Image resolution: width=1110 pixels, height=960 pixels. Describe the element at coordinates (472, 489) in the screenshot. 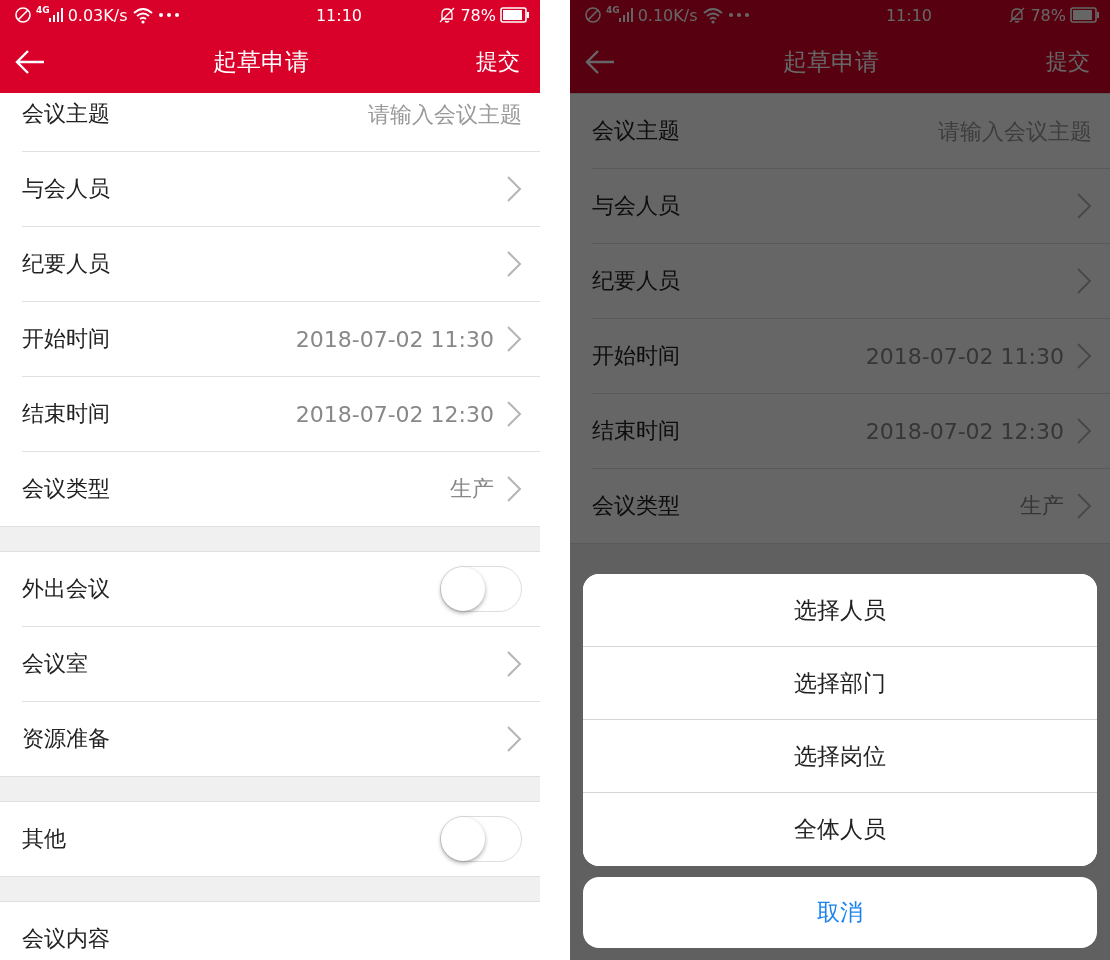

I see `field-value: 生产` at that location.